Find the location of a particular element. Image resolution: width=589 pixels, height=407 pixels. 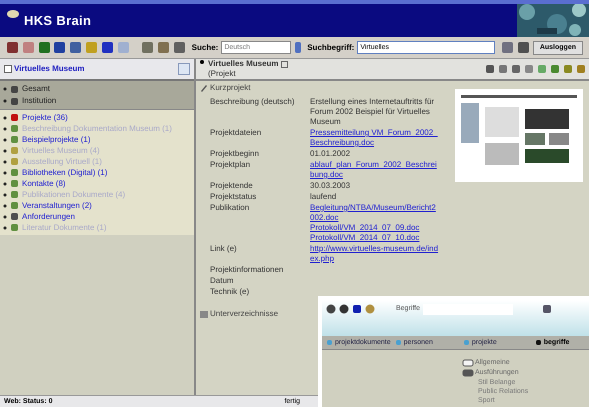

field-value: Erstellung eines Internetauftritts für Forum 2002 Beispiel für Virtuelles Museum is located at coordinates (373, 112).